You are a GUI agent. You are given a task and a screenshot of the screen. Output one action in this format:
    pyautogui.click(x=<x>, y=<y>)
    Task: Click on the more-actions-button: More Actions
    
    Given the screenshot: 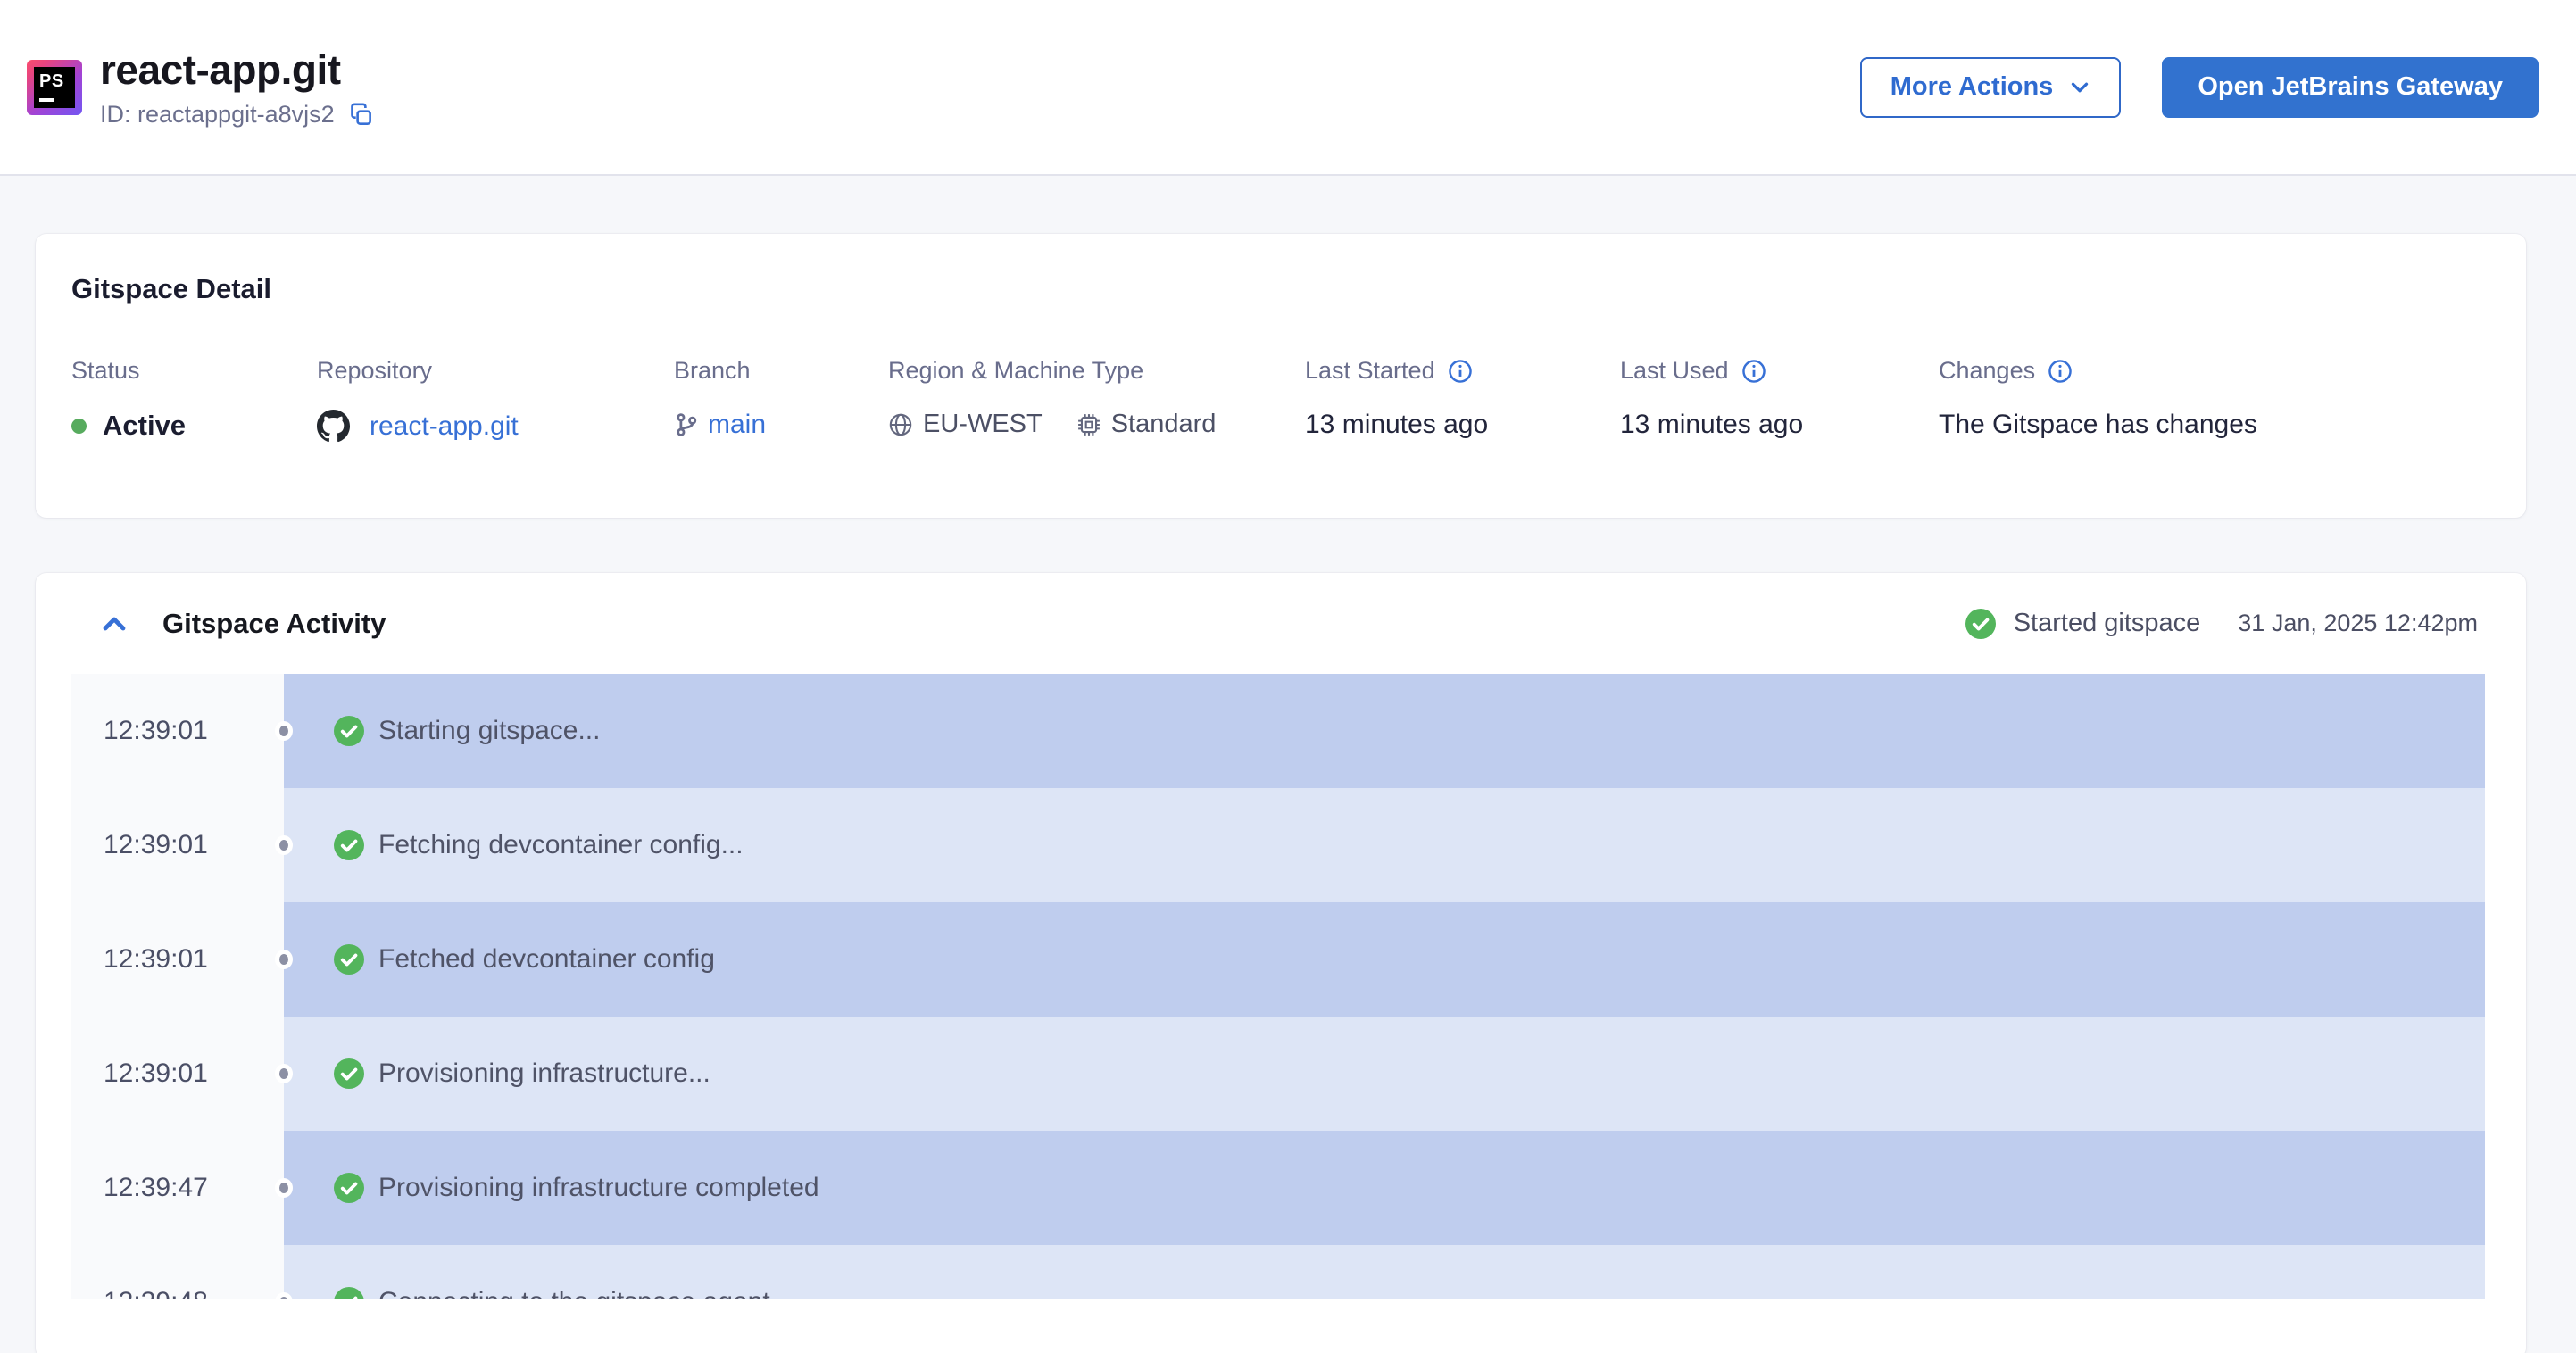 What is the action you would take?
    pyautogui.click(x=1991, y=87)
    